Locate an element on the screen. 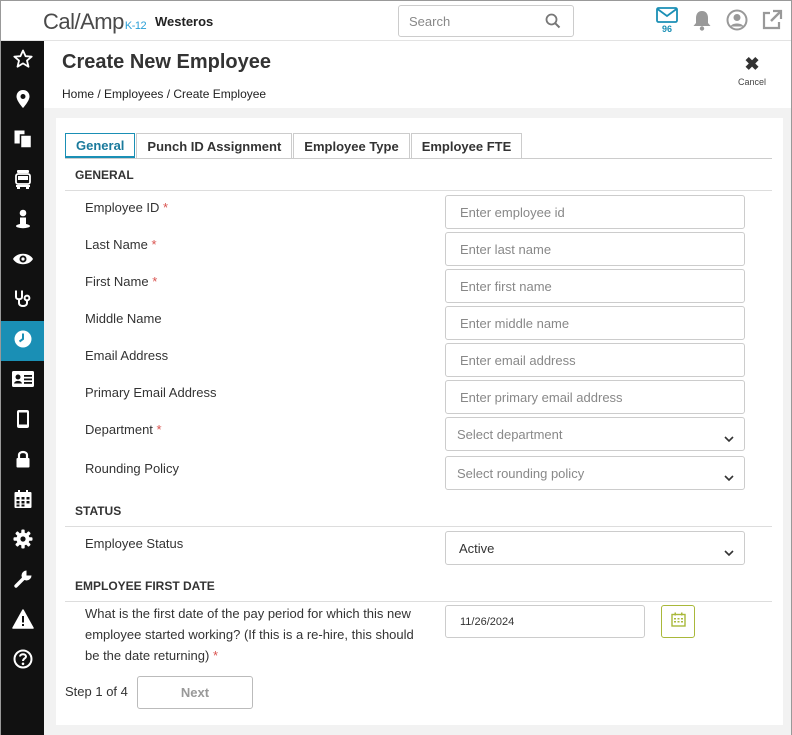 The height and width of the screenshot is (735, 792). star-icon is located at coordinates (22, 61).